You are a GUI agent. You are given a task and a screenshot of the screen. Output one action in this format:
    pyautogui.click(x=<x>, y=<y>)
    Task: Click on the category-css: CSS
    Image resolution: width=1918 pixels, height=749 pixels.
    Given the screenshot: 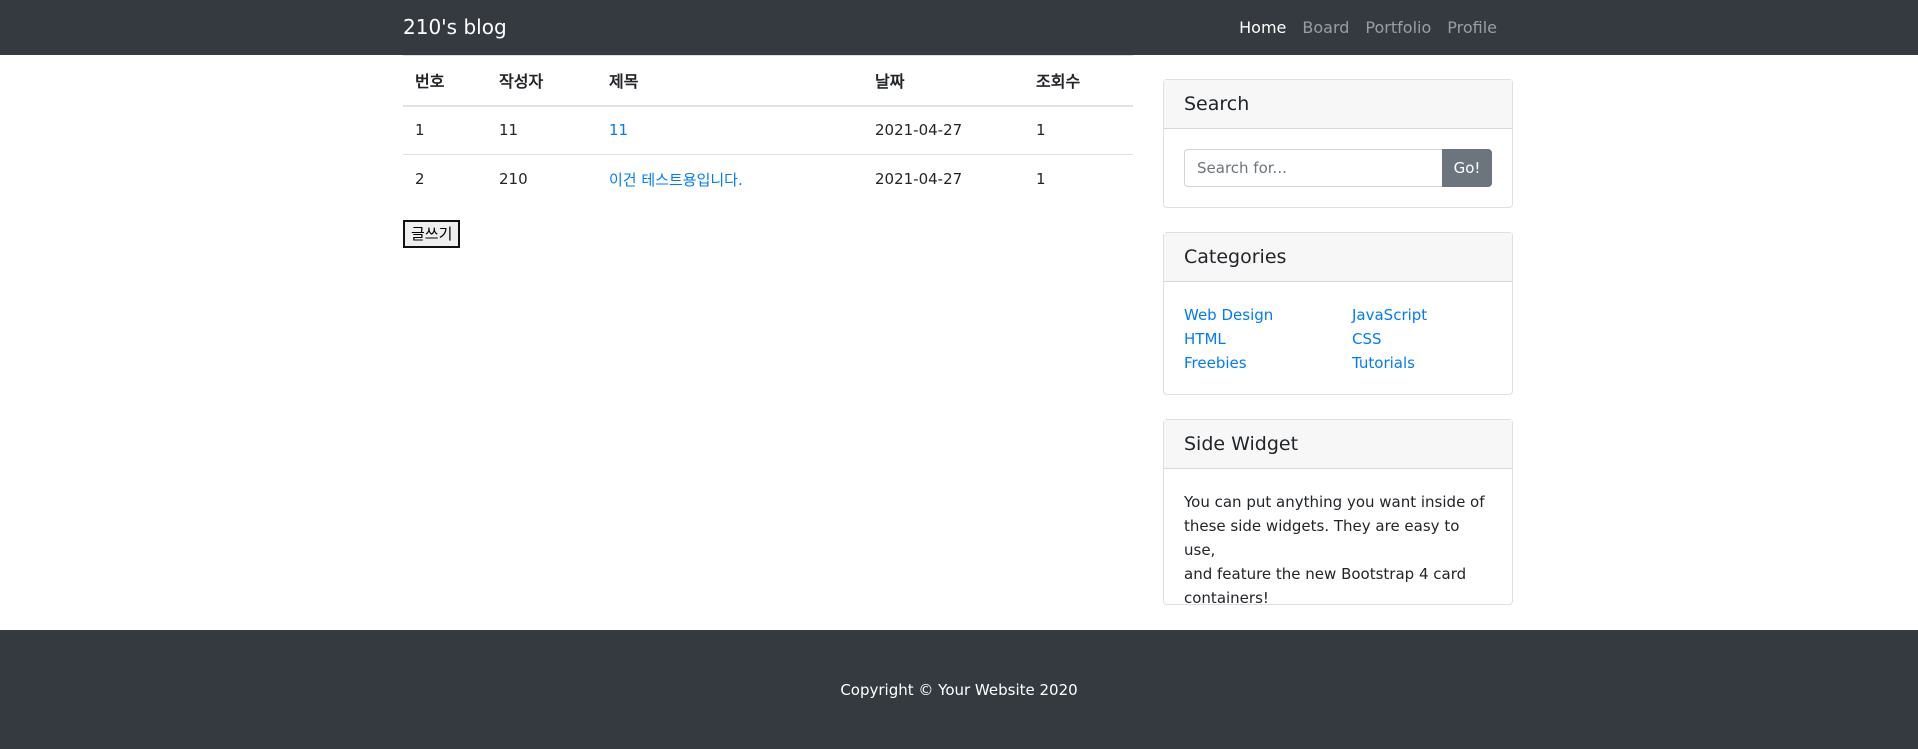 What is the action you would take?
    pyautogui.click(x=1423, y=339)
    